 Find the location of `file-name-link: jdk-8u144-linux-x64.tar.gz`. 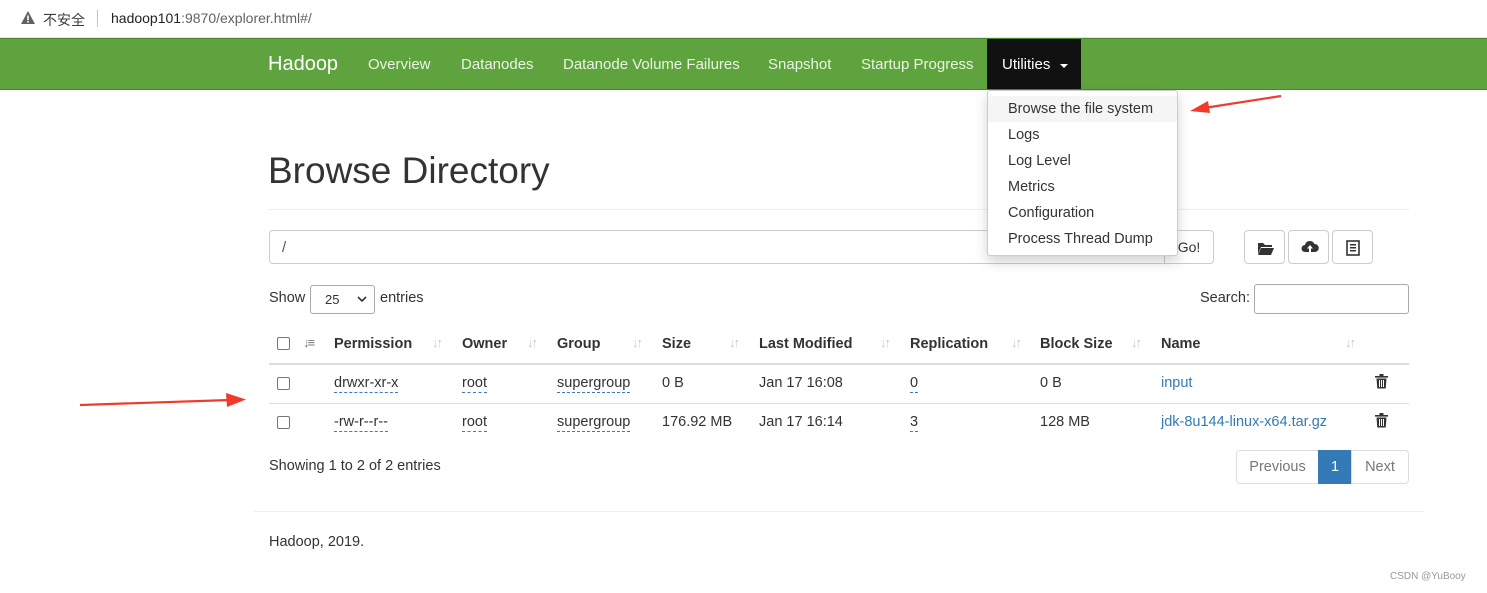

file-name-link: jdk-8u144-linux-x64.tar.gz is located at coordinates (1244, 422).